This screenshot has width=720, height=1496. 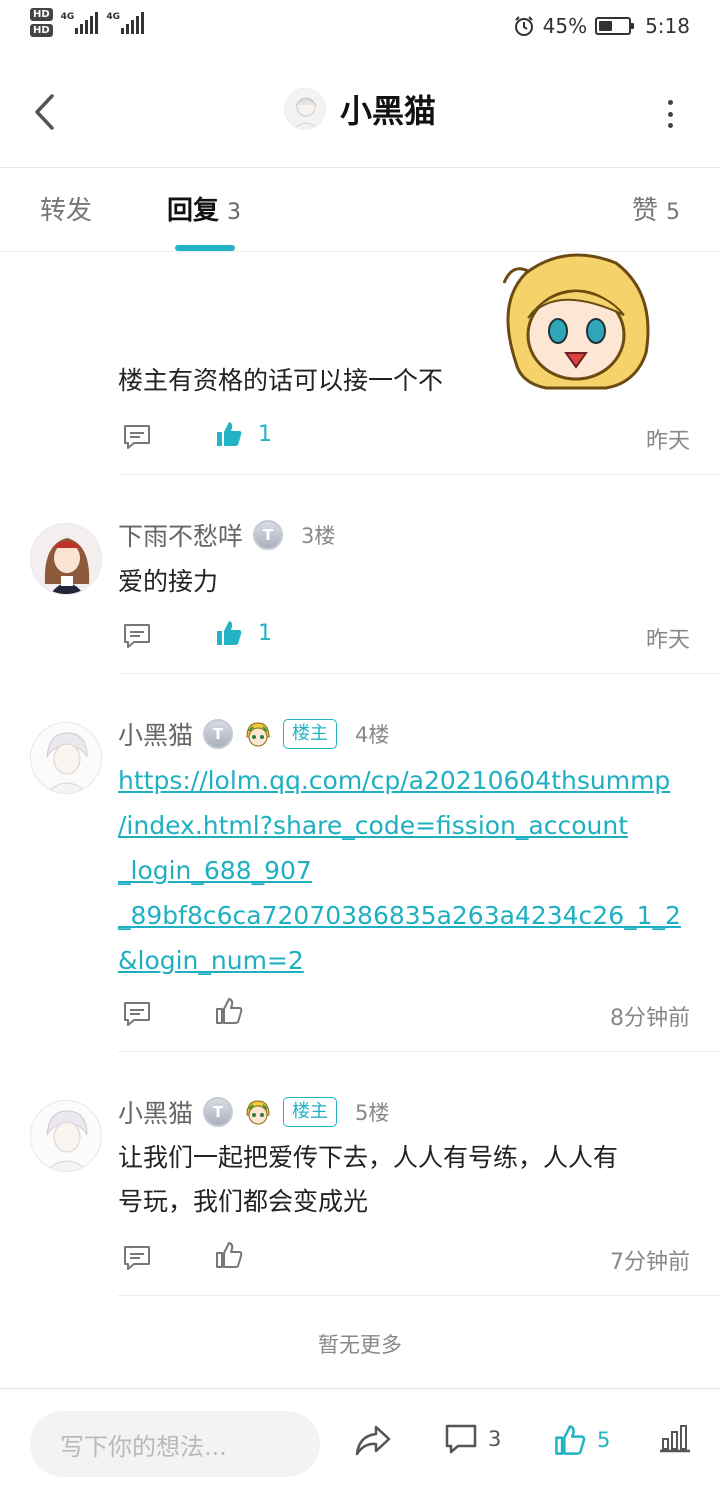 What do you see at coordinates (180, 535) in the screenshot?
I see `username: 下雨不愁咩` at bounding box center [180, 535].